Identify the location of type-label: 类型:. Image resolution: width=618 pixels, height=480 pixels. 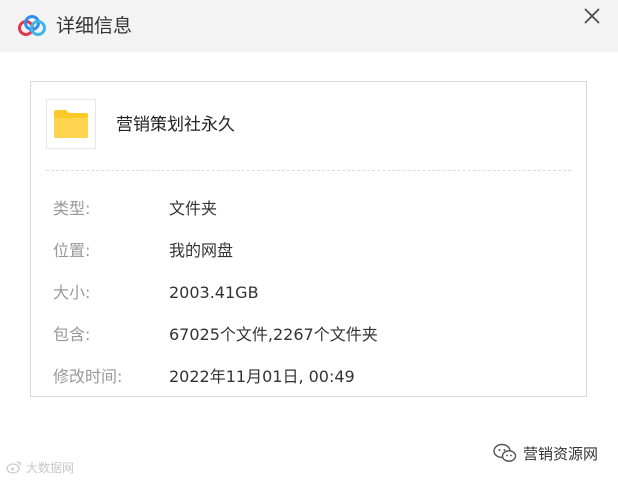
(72, 208).